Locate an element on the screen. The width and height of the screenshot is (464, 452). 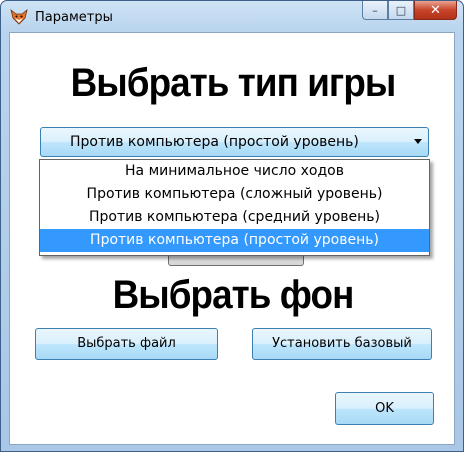
fox-app-icon is located at coordinates (19, 17).